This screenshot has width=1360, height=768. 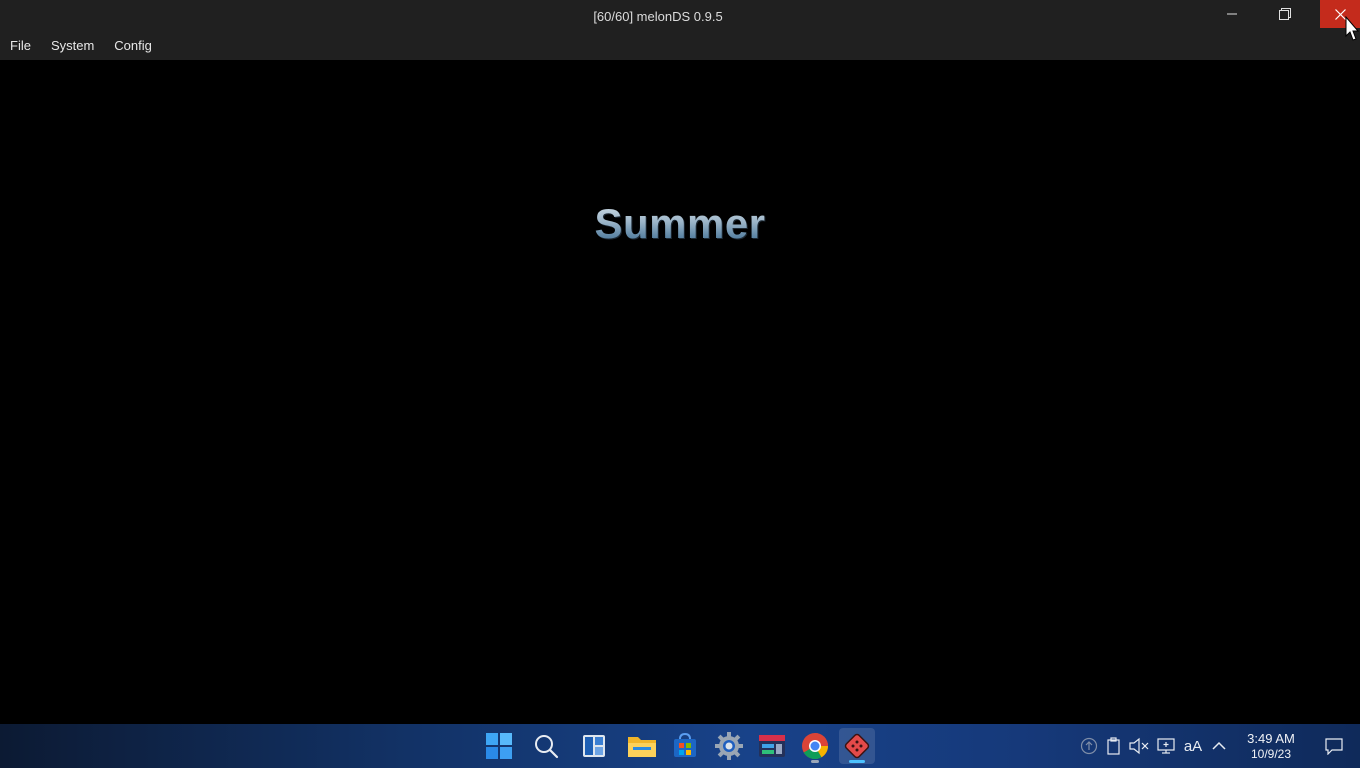 I want to click on chrome-button, so click(x=815, y=746).